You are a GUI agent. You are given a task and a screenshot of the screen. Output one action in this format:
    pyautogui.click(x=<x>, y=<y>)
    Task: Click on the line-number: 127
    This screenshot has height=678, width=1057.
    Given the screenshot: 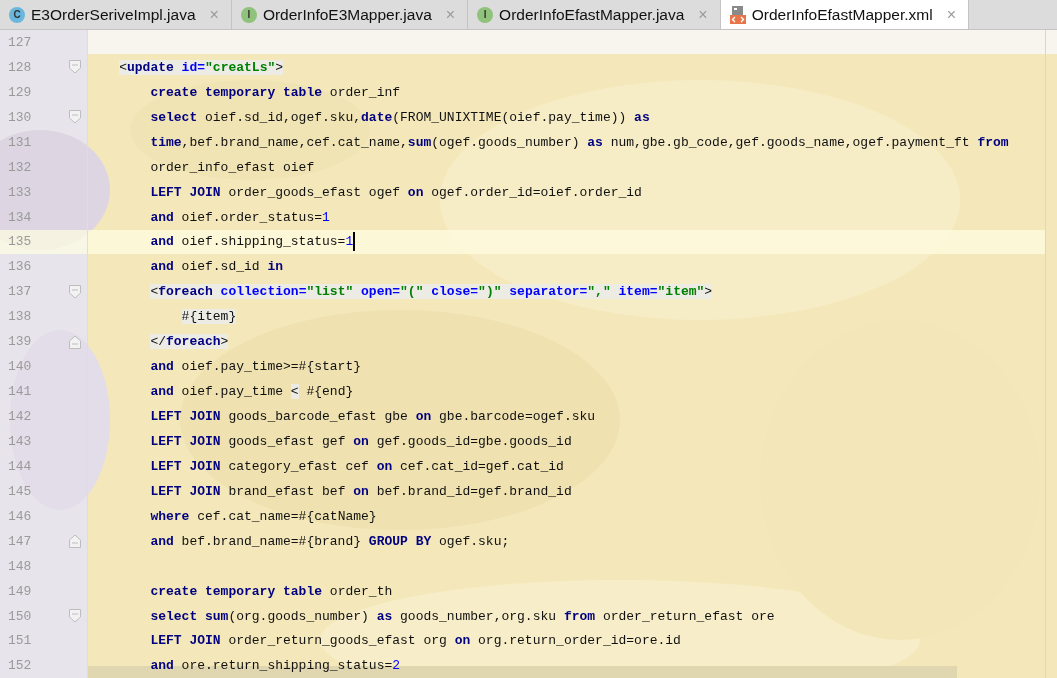 What is the action you would take?
    pyautogui.click(x=20, y=42)
    